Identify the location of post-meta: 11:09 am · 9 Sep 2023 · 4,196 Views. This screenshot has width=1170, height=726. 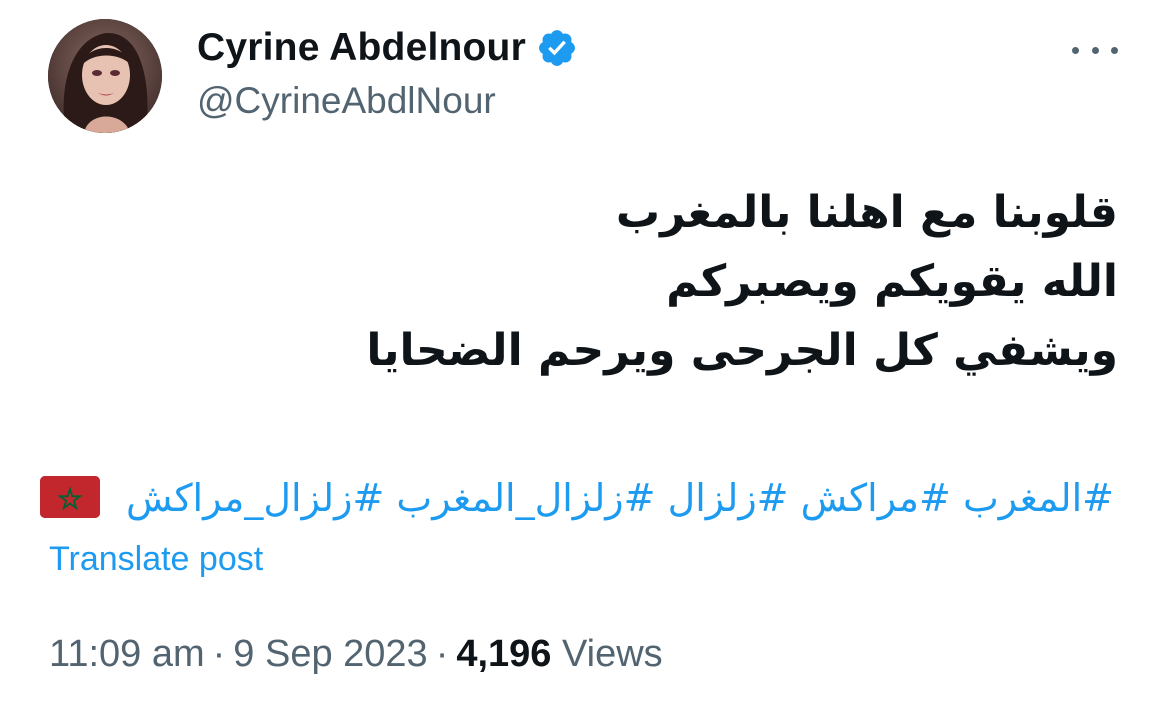
(356, 654).